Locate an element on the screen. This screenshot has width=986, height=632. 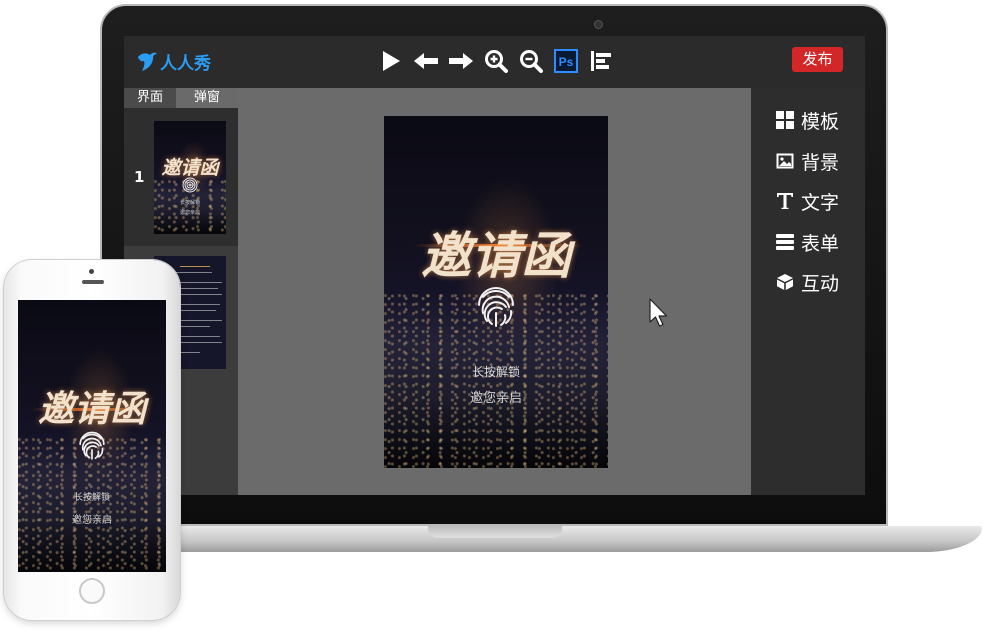
panel-item-template: 模板 is located at coordinates (807, 120).